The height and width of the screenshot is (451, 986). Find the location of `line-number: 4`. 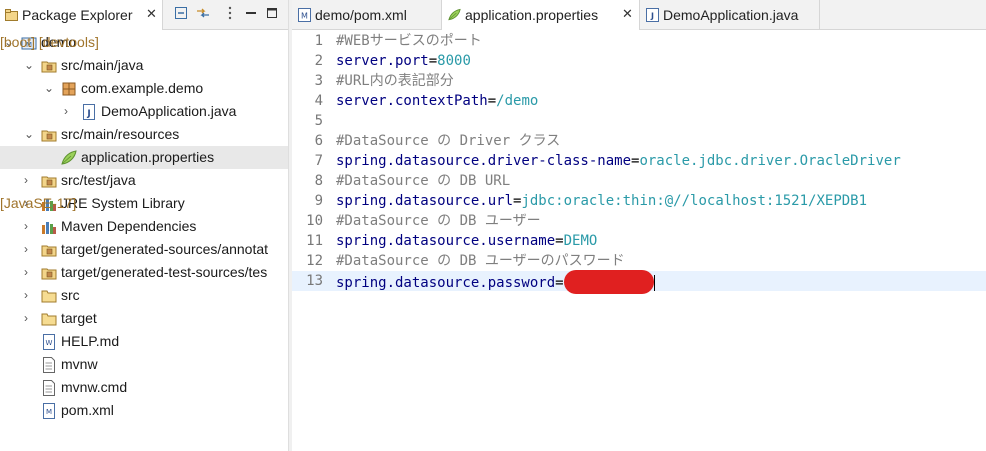

line-number: 4 is located at coordinates (318, 101).